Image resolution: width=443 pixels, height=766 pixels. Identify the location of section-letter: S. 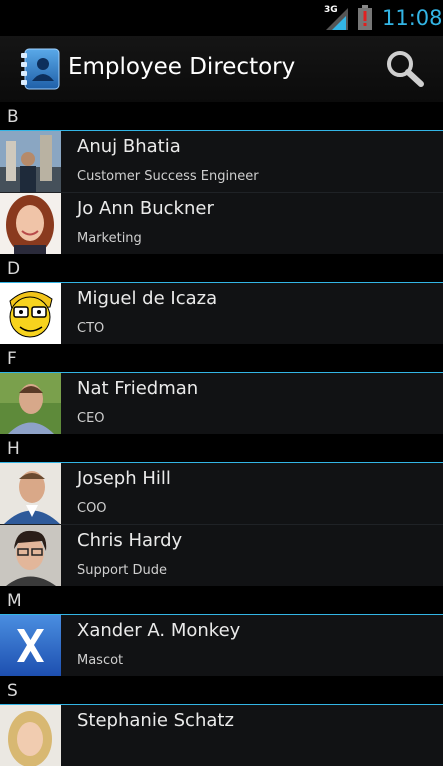
(12, 691).